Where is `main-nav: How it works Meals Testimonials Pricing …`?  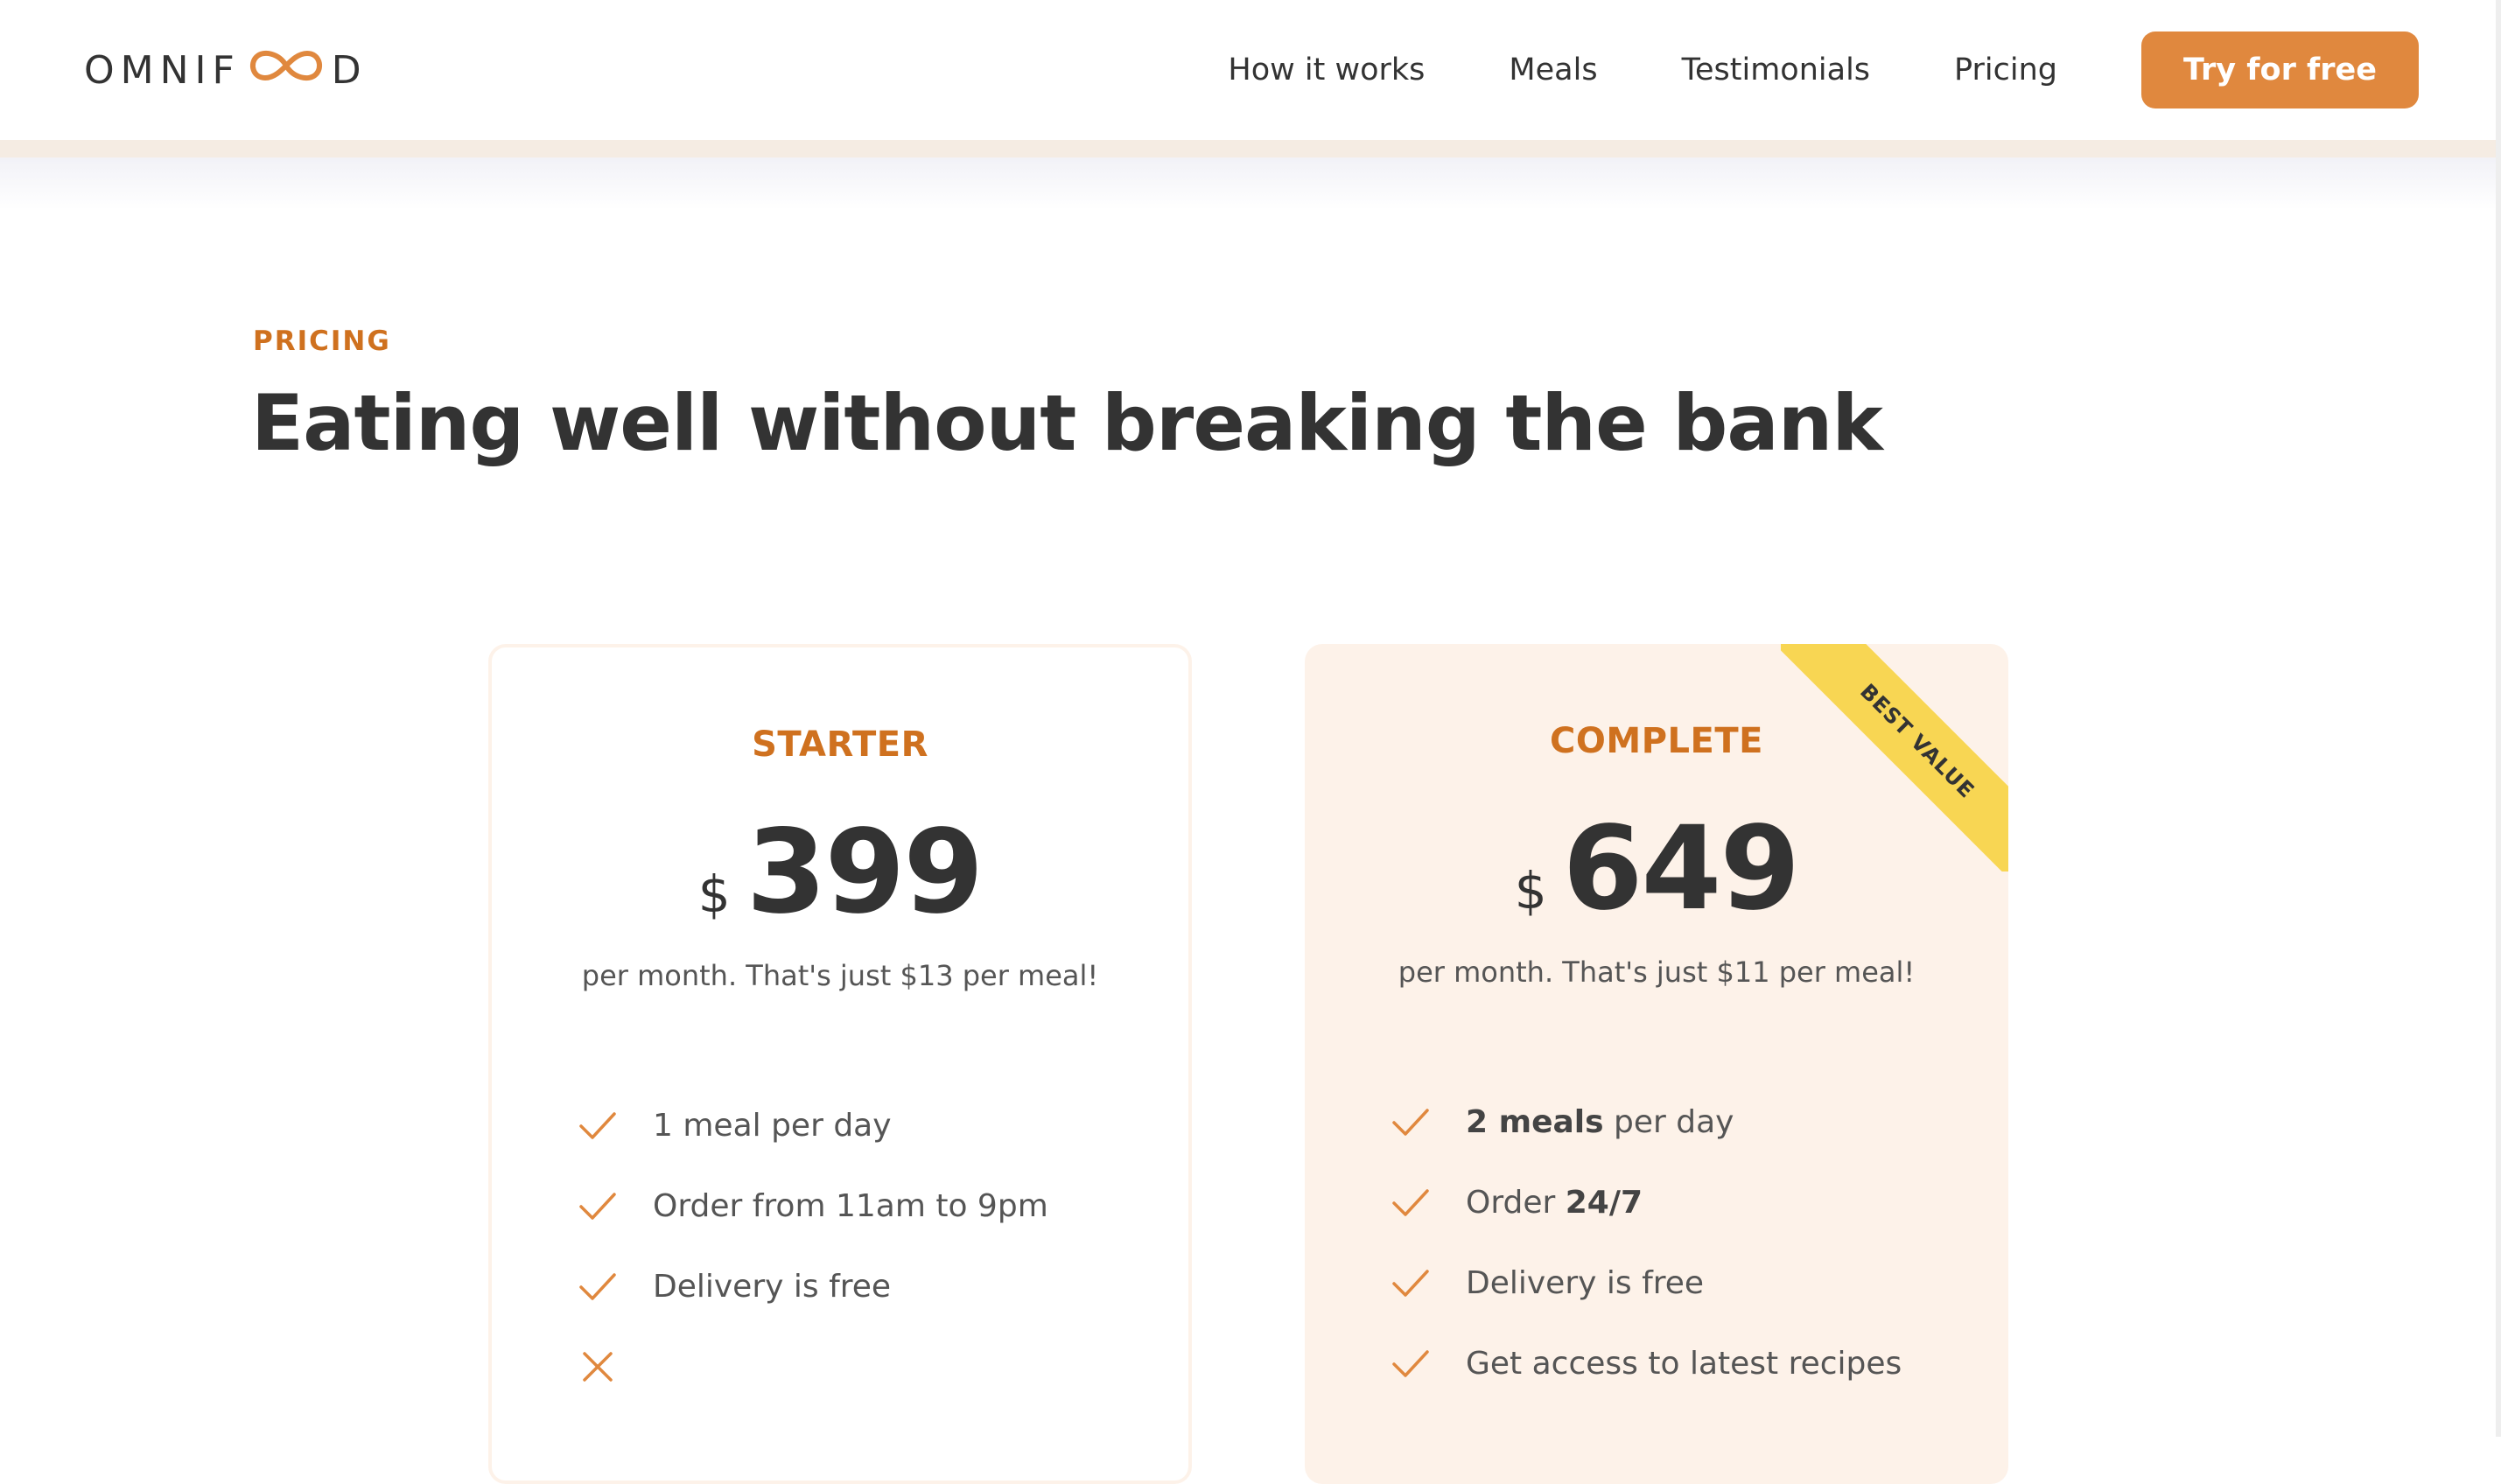 main-nav: How it works Meals Testimonials Pricing … is located at coordinates (1824, 70).